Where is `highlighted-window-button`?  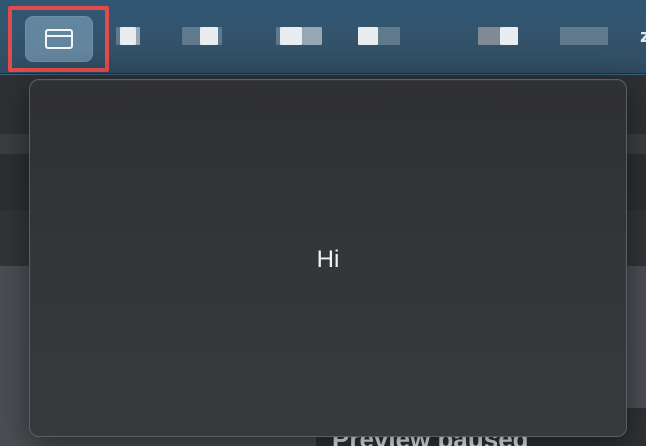 highlighted-window-button is located at coordinates (58, 39).